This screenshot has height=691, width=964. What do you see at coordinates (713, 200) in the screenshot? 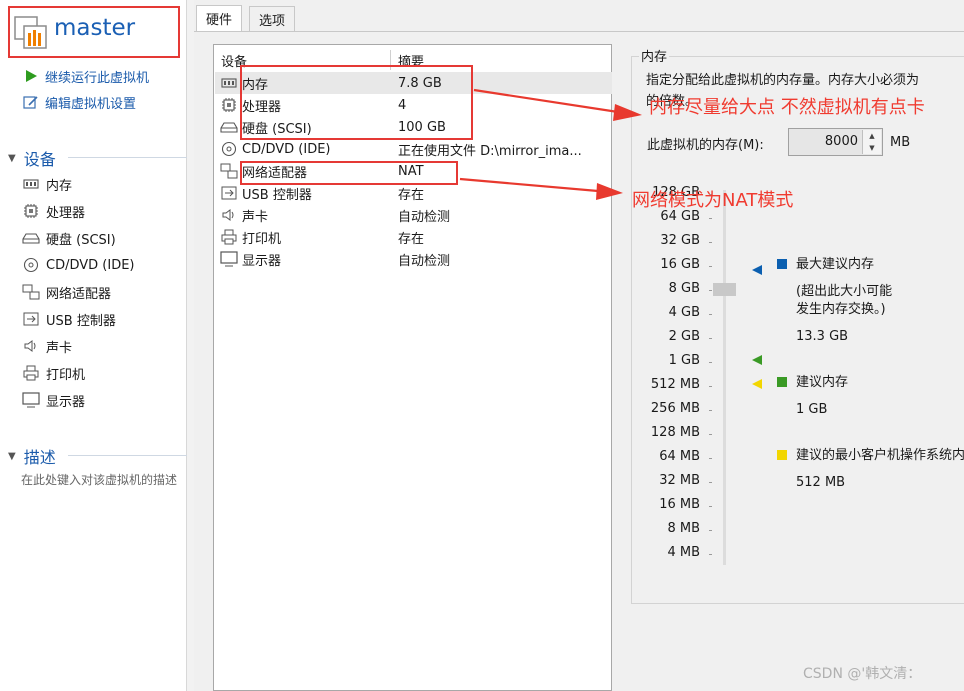
I see `annotation-note-network: 网络模式为NAT模式` at bounding box center [713, 200].